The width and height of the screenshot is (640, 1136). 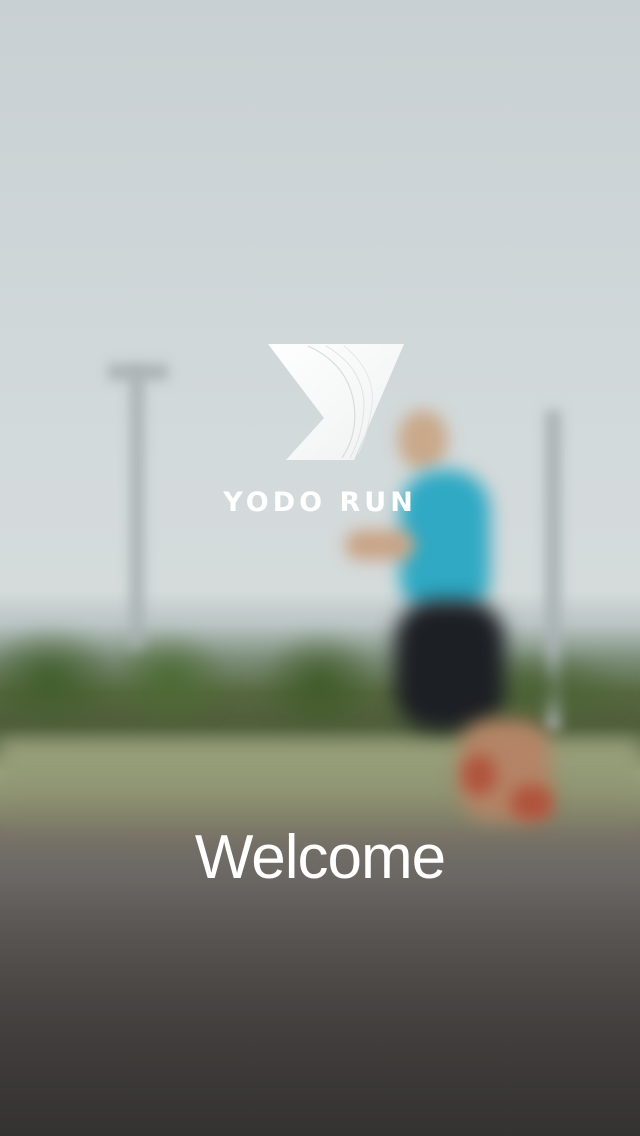 I want to click on runner-shoe-back, so click(x=479, y=775).